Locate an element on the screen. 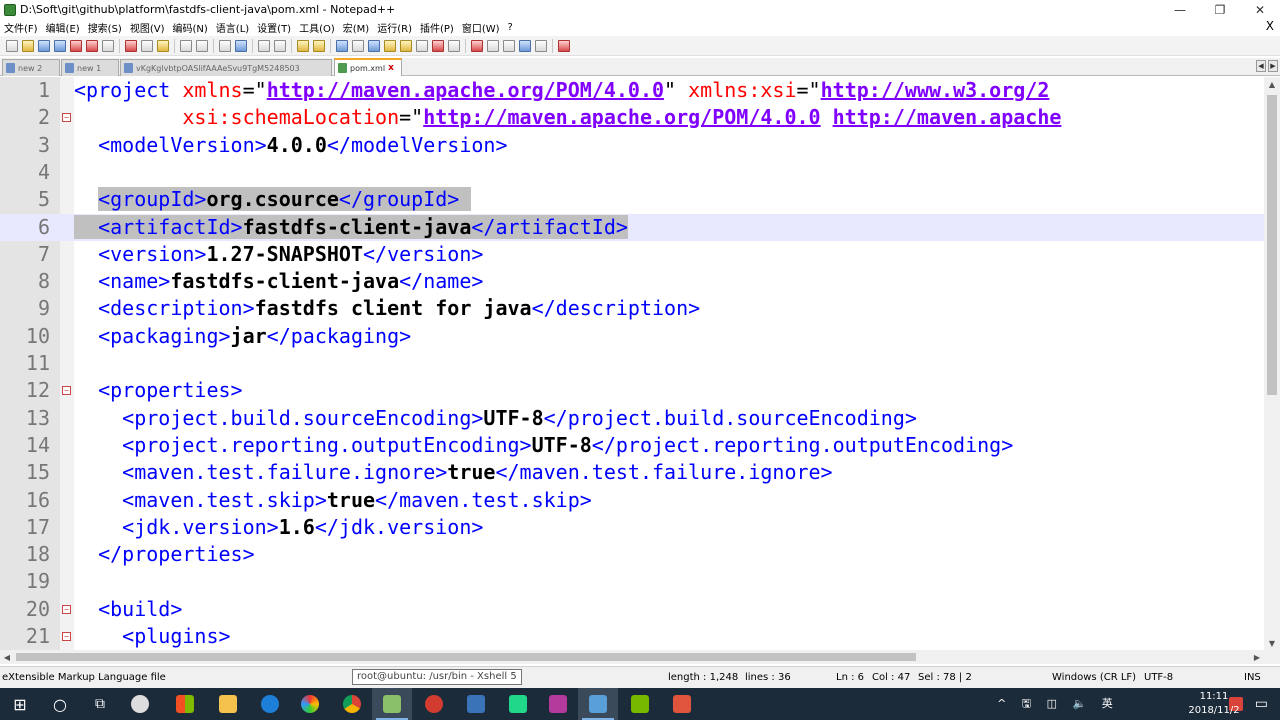  horizontal-scroll-thumb is located at coordinates (466, 657).